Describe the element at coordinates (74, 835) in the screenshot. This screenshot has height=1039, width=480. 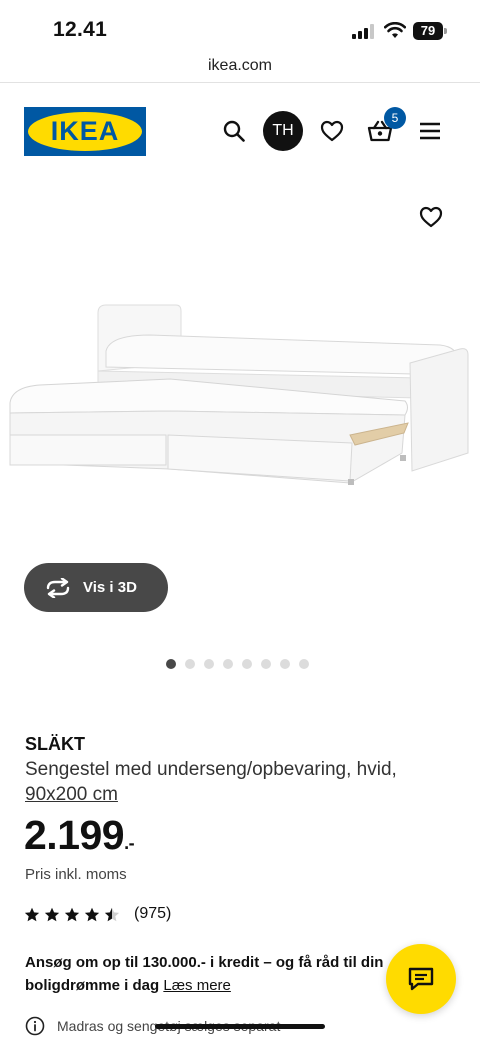
I see `price-value: 2.199` at that location.